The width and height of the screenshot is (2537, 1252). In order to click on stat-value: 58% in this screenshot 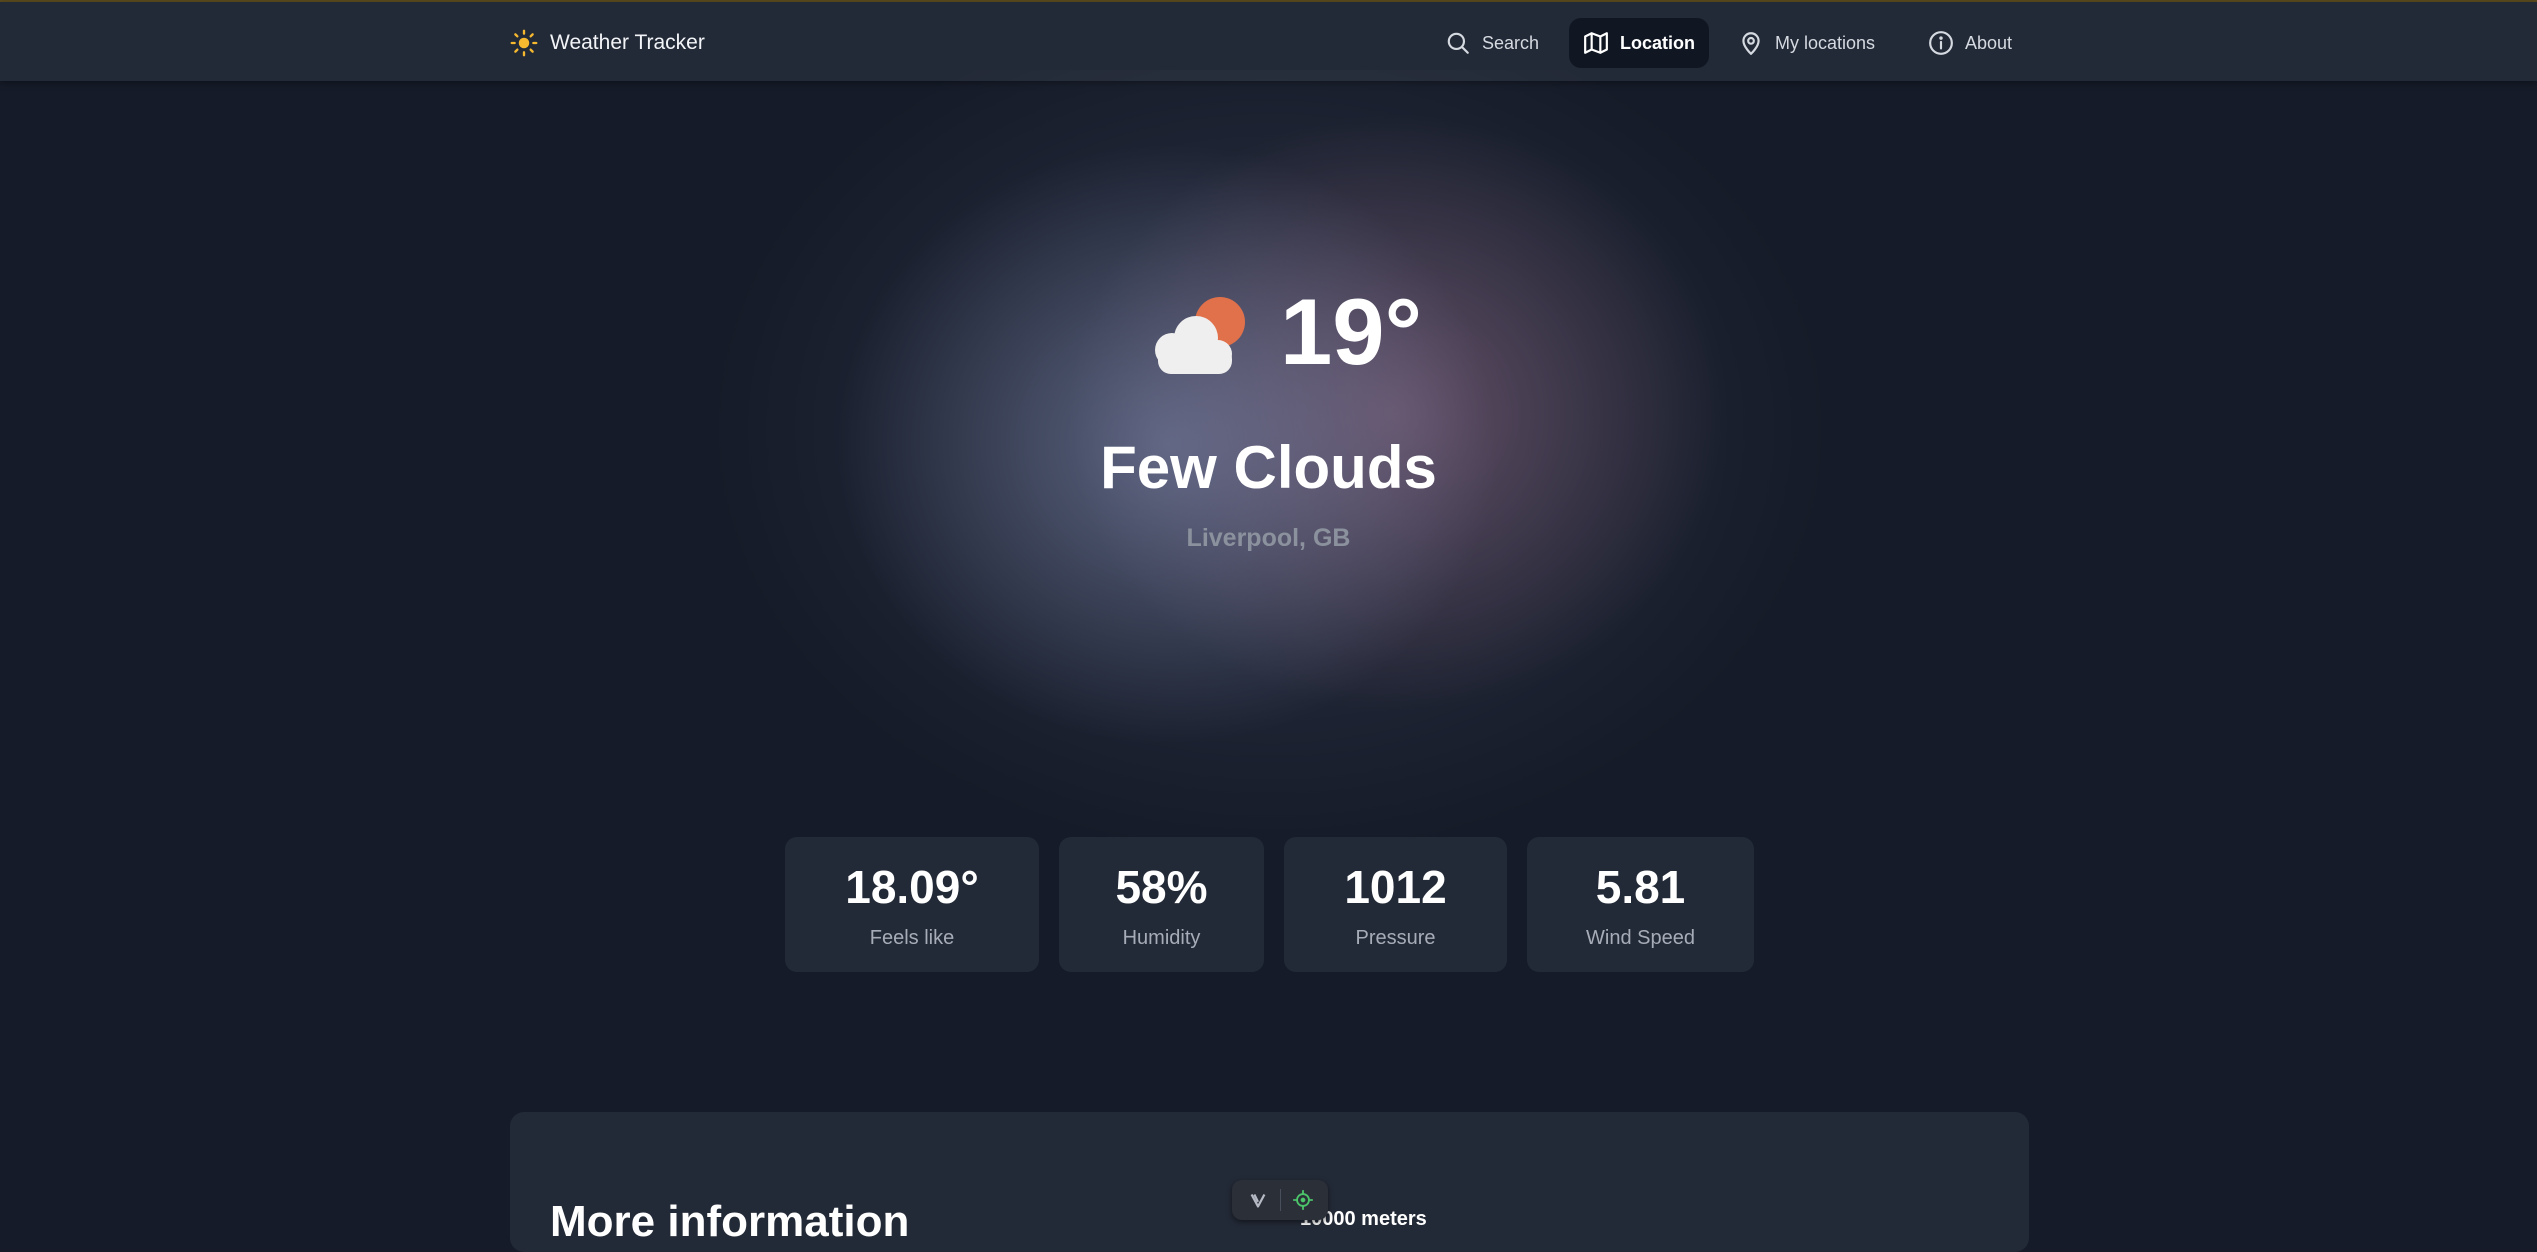, I will do `click(1161, 887)`.